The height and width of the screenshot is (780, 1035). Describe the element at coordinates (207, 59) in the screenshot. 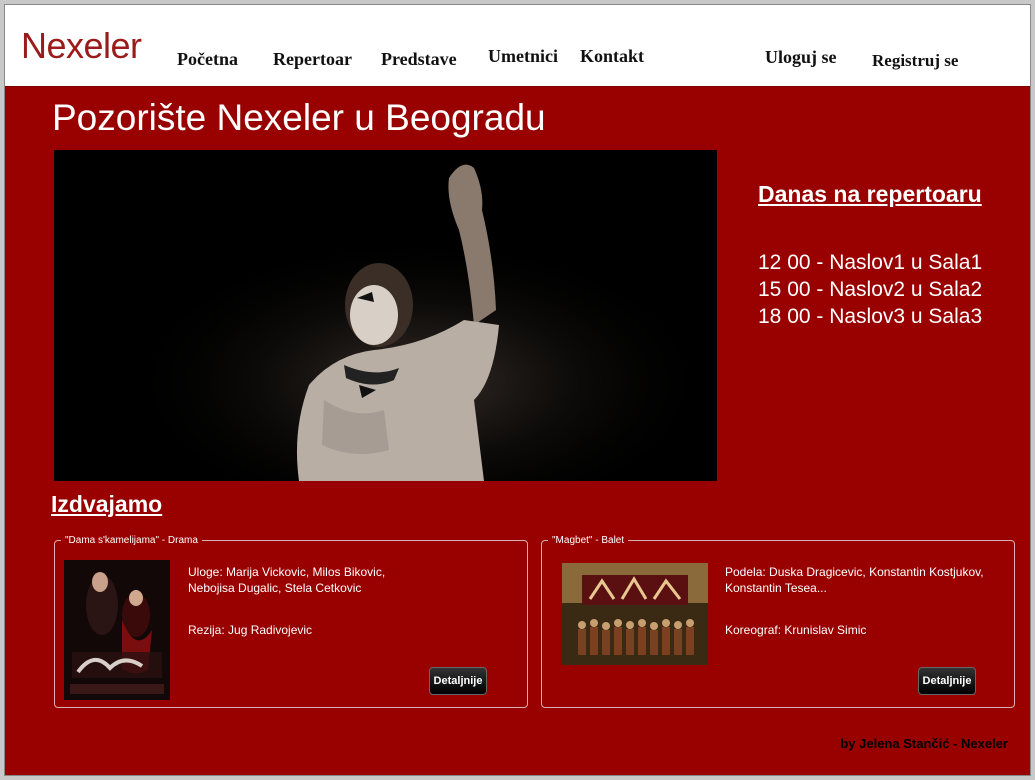

I see `nav-item-pocetna: Početna` at that location.